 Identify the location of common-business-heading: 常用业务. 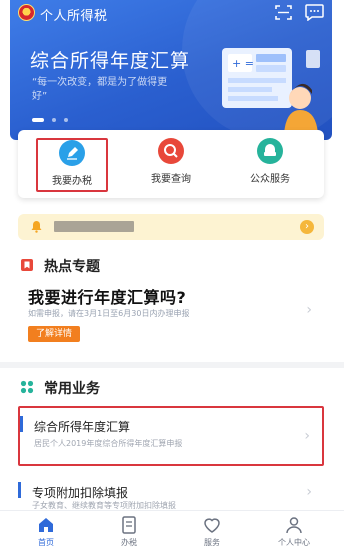
(72, 389).